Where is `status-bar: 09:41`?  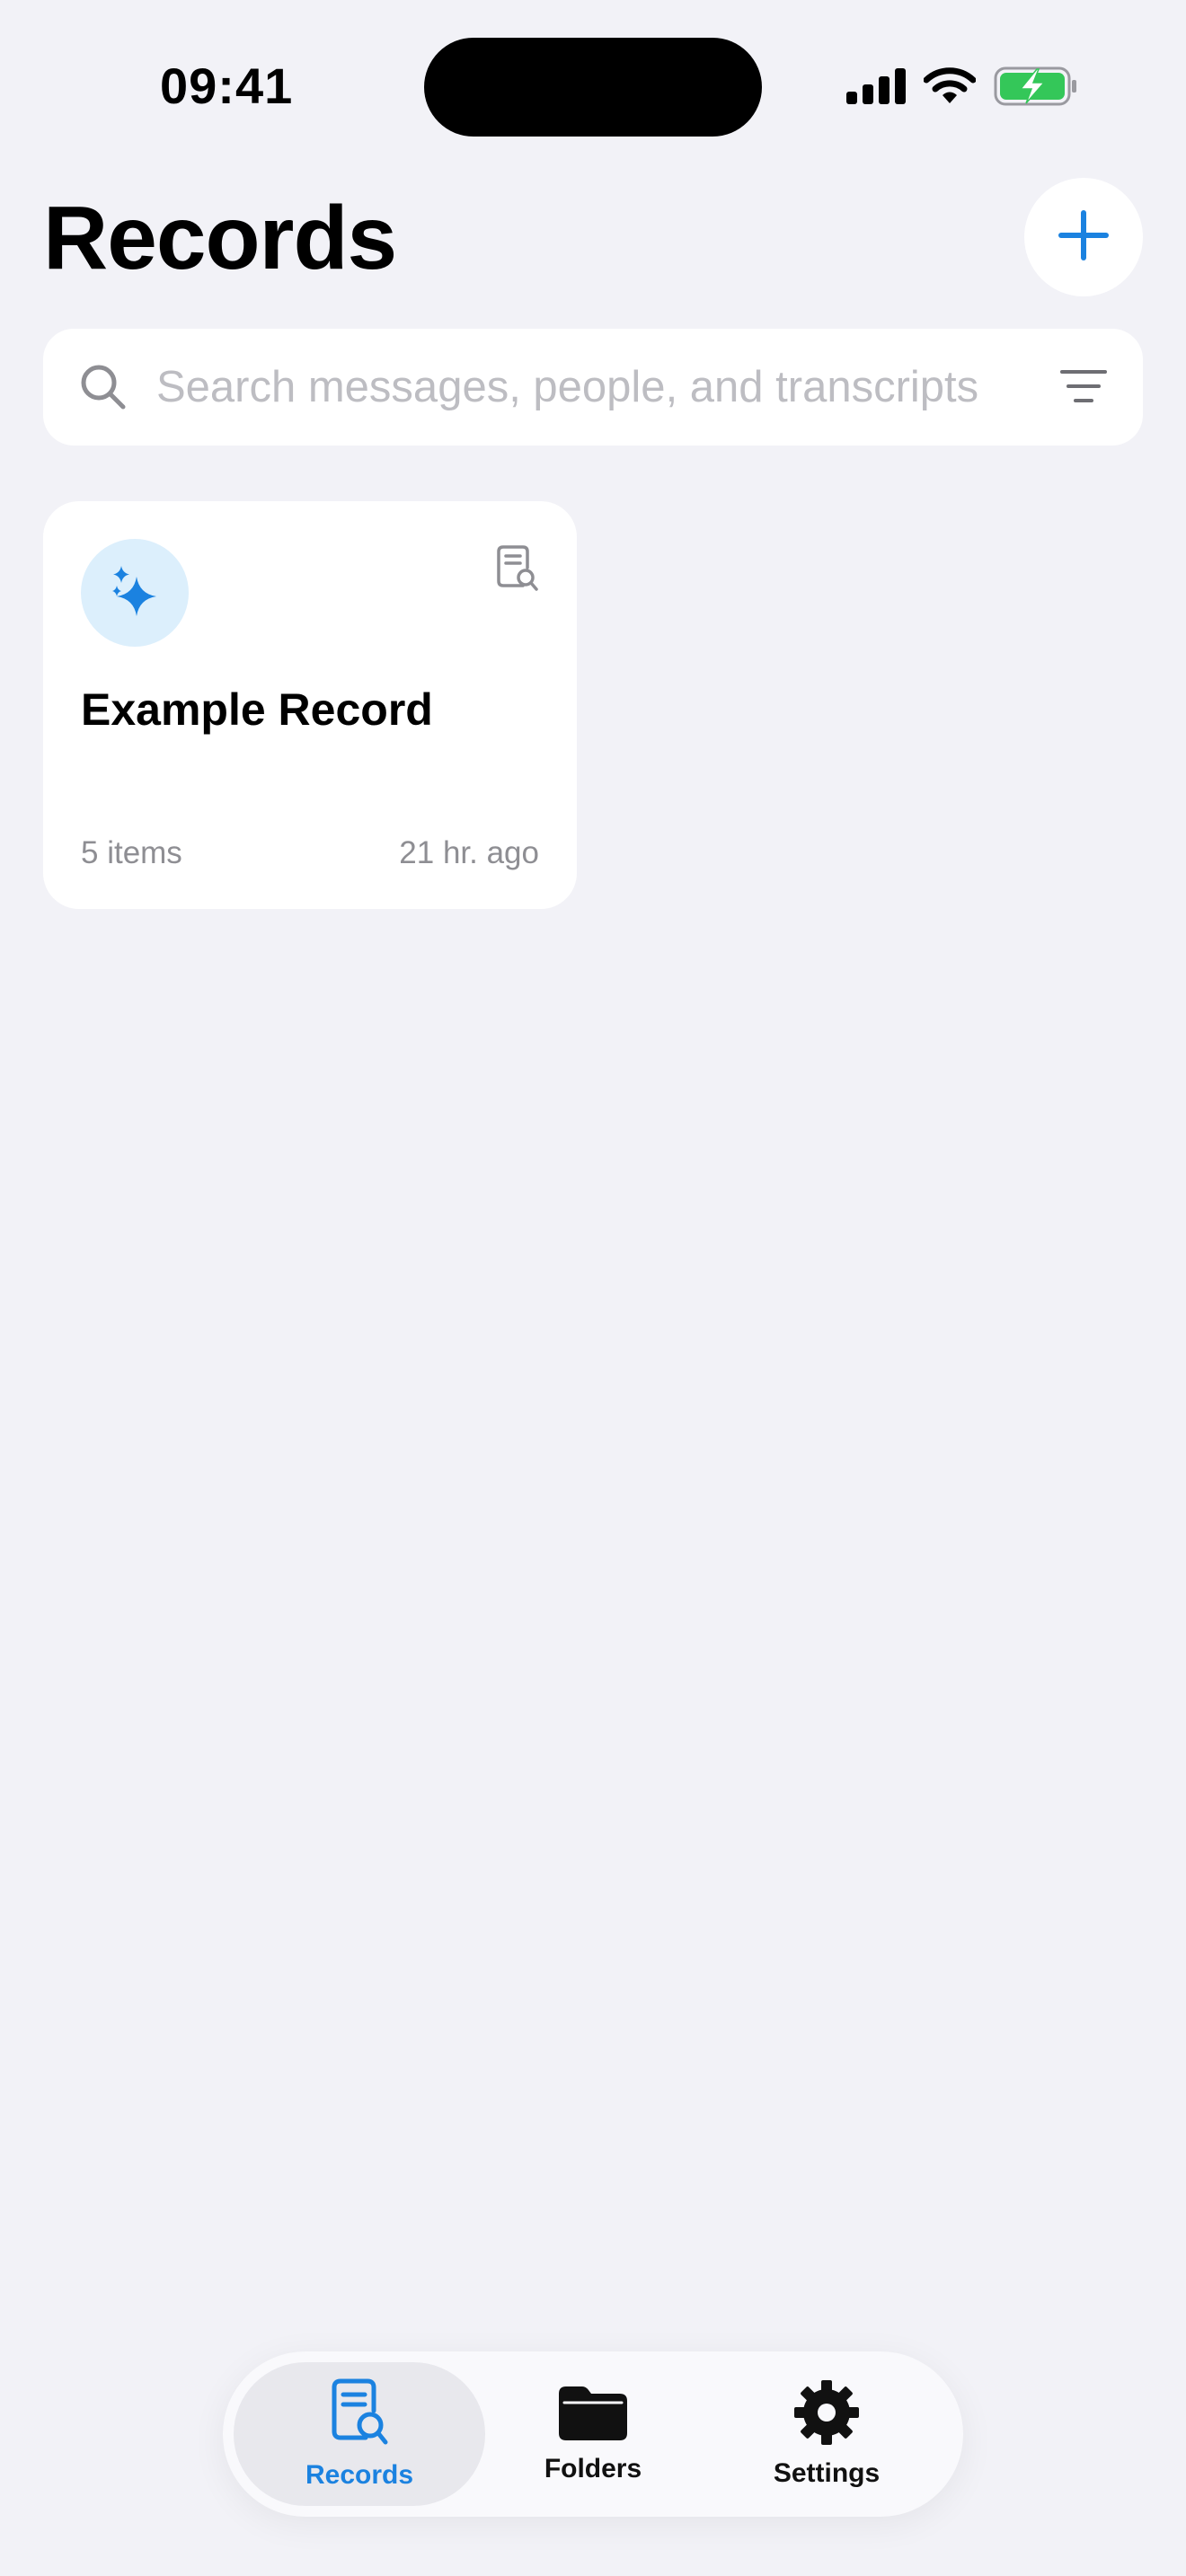 status-bar: 09:41 is located at coordinates (593, 81).